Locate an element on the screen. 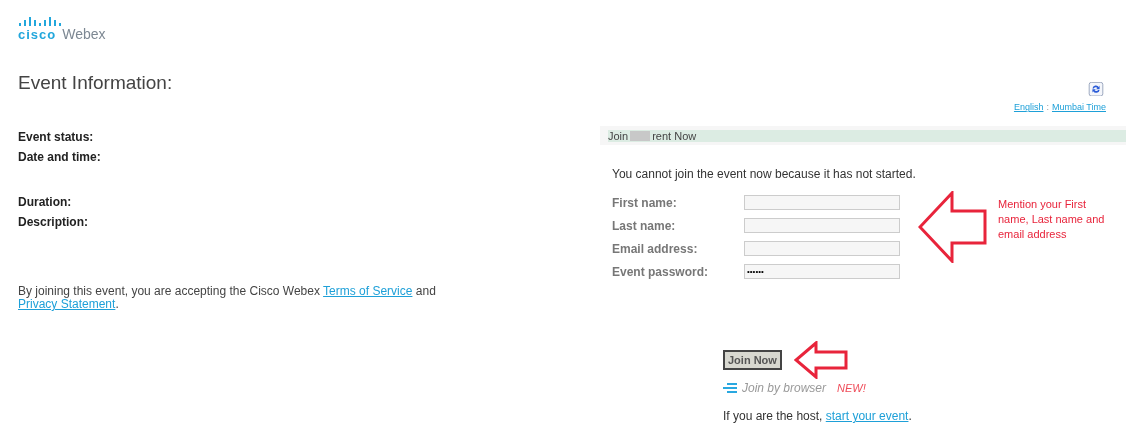 The height and width of the screenshot is (423, 1126). page-title: Event Information: is located at coordinates (96, 83).